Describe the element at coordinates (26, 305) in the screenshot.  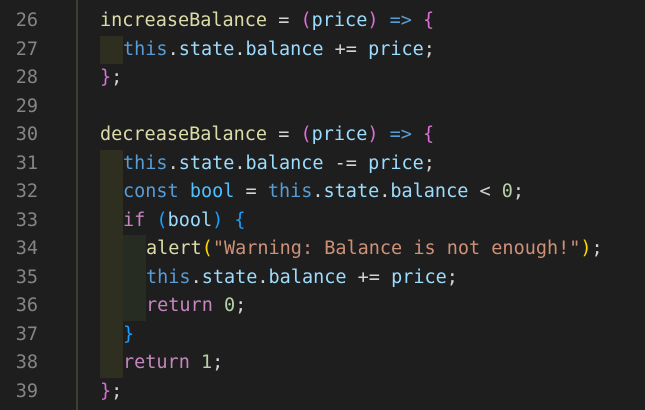
I see `line-number: 36` at that location.